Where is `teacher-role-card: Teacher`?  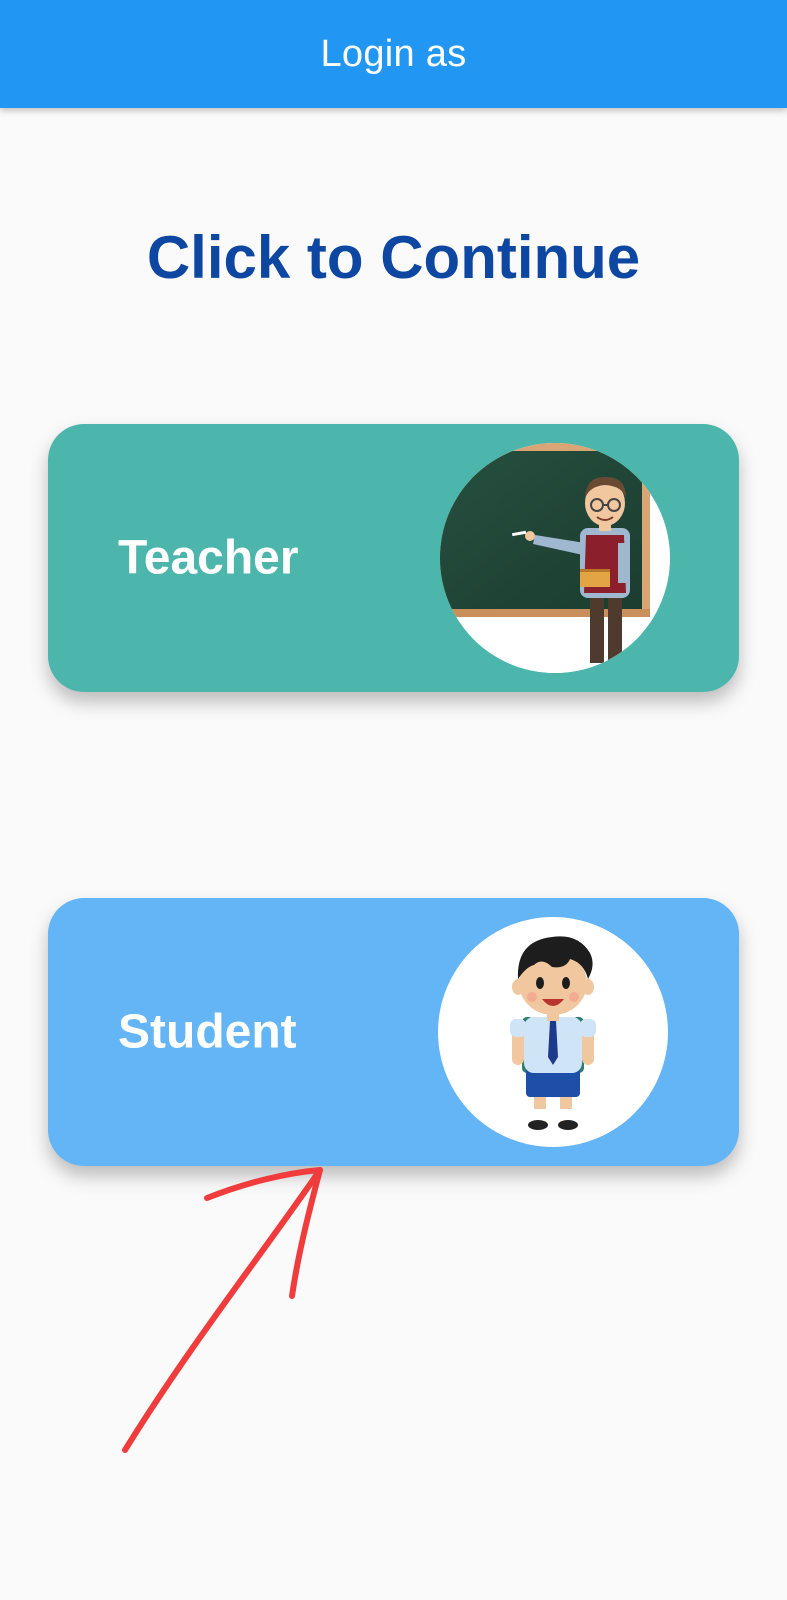
teacher-role-card: Teacher is located at coordinates (393, 558).